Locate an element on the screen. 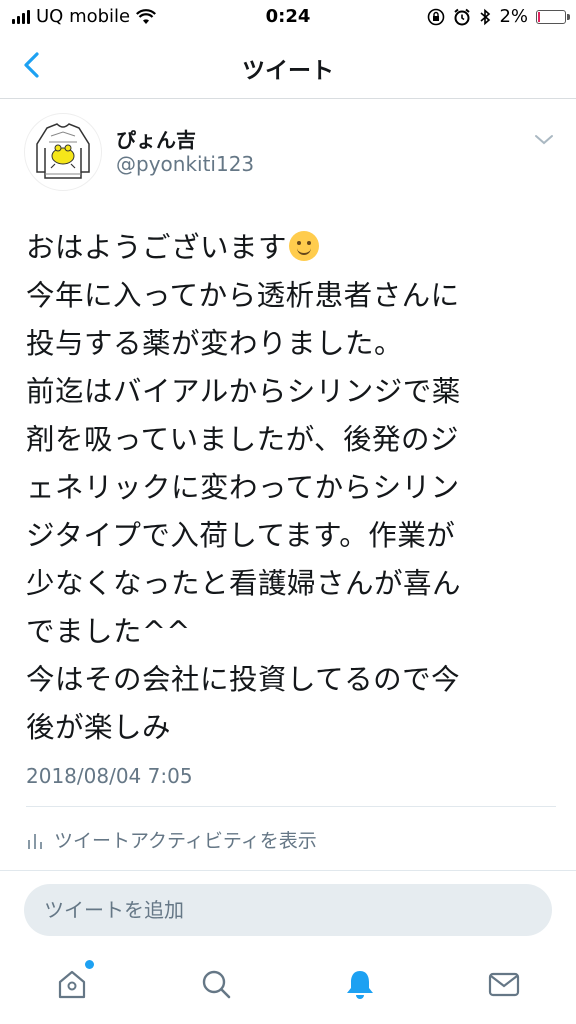 The width and height of the screenshot is (576, 1024). tweet-activity-link: ツイートアクティビティを表示 is located at coordinates (171, 839).